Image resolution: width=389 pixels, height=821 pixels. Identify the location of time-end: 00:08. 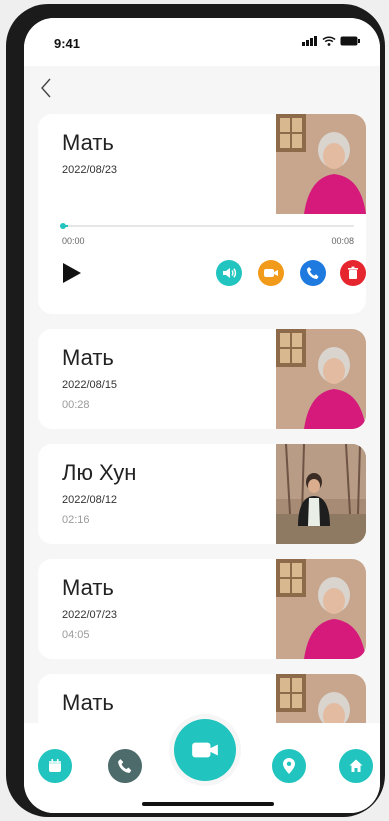
(342, 241).